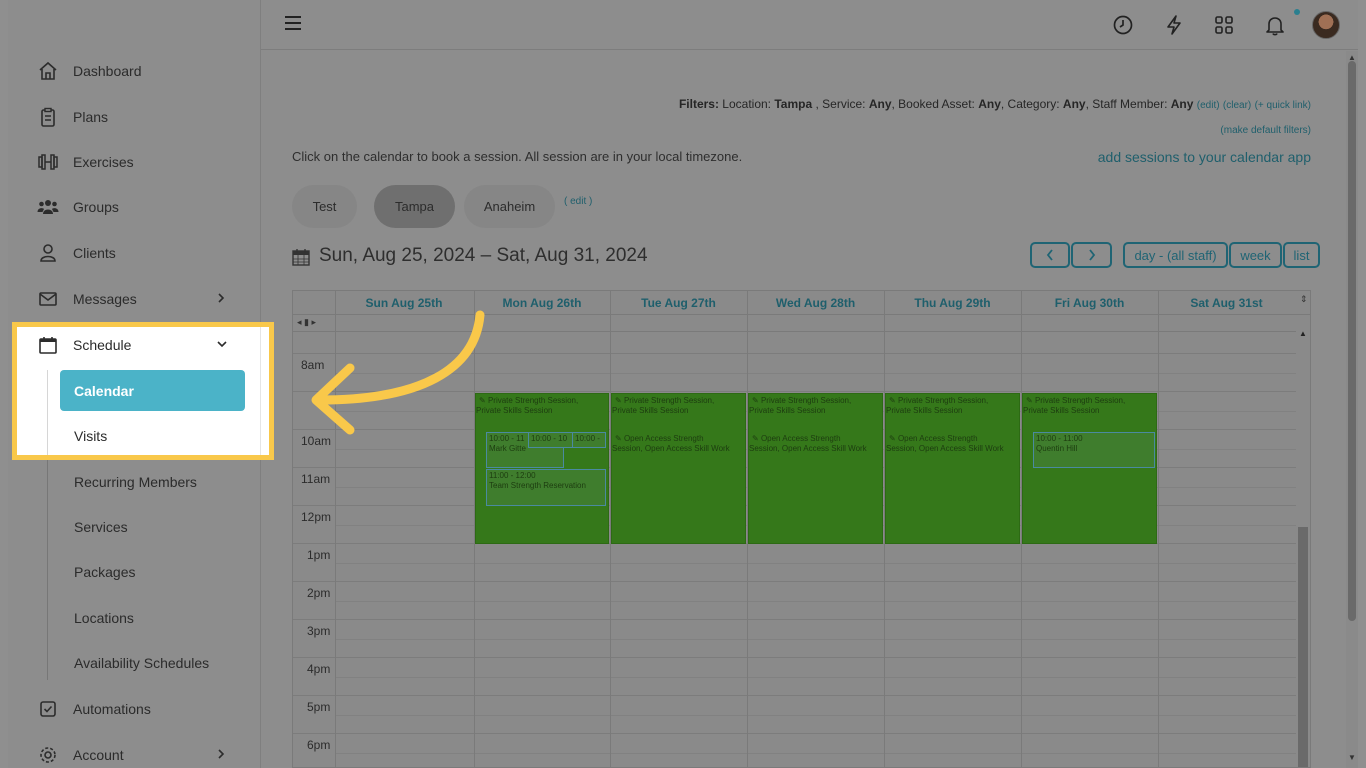 This screenshot has width=1366, height=768. What do you see at coordinates (101, 527) in the screenshot?
I see `sidebar-subitem-services: Services` at bounding box center [101, 527].